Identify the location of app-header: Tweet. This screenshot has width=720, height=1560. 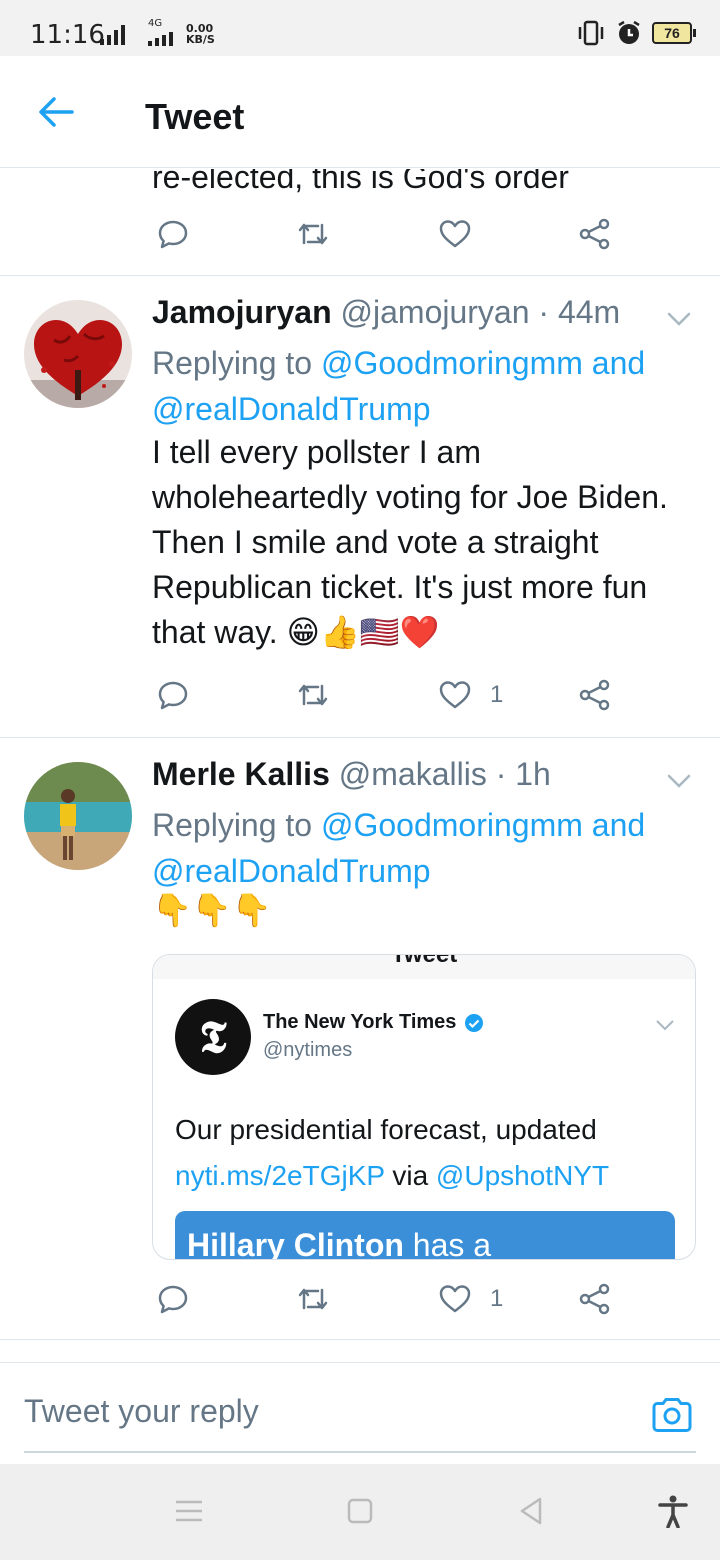
(360, 112).